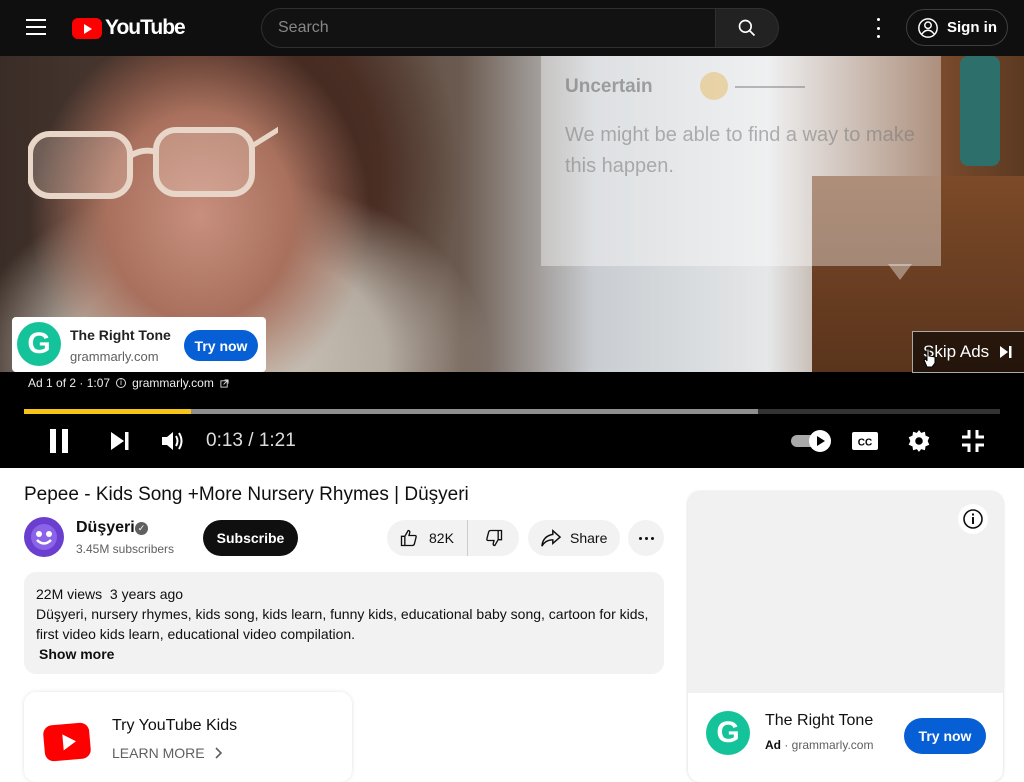 The width and height of the screenshot is (1024, 782). Describe the element at coordinates (609, 86) in the screenshot. I see `overlay-title: Uncertain` at that location.